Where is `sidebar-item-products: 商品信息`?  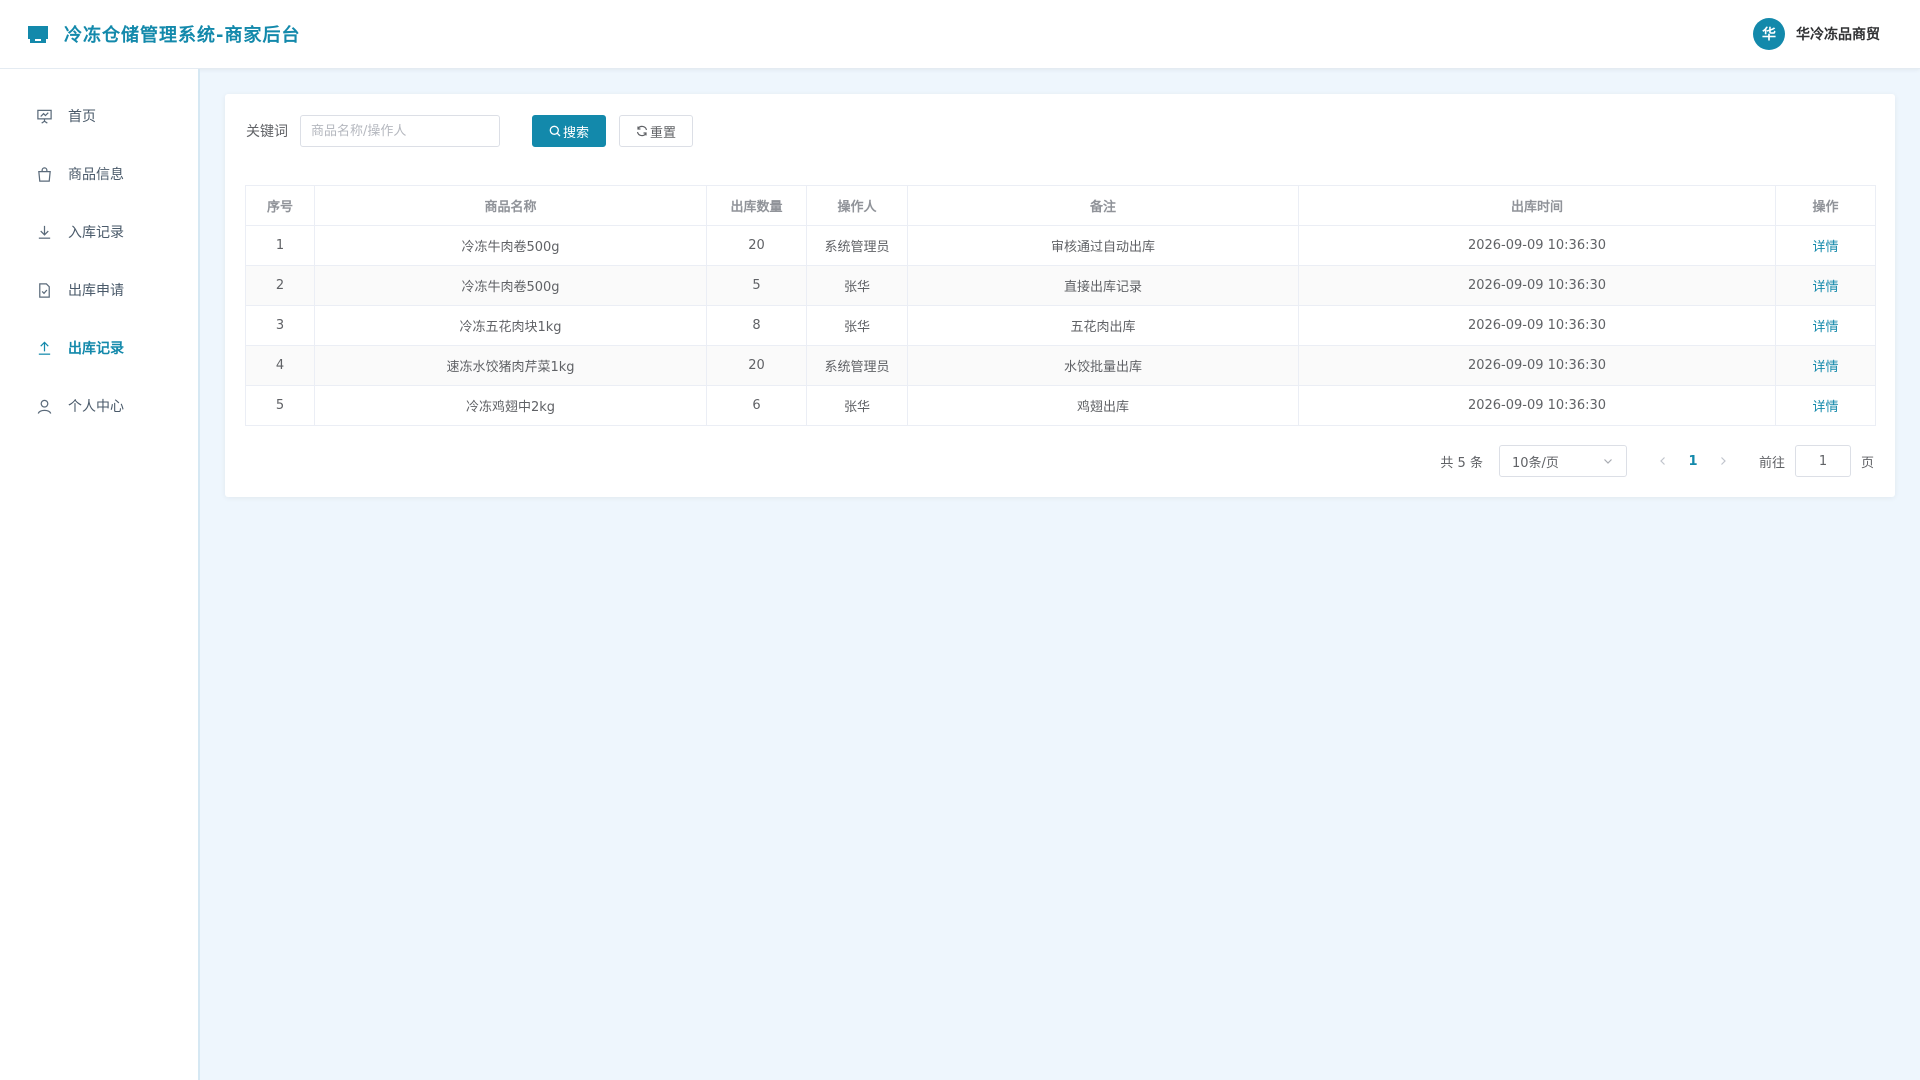 sidebar-item-products: 商品信息 is located at coordinates (99, 174).